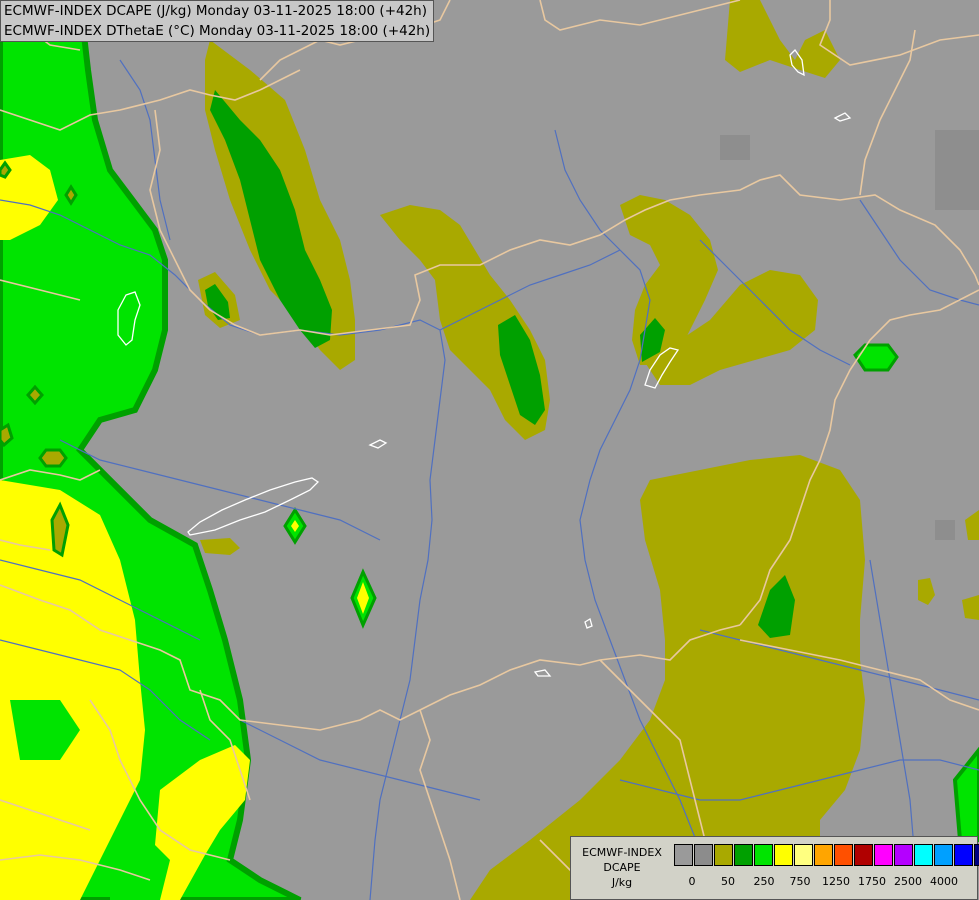 Image resolution: width=979 pixels, height=900 pixels. What do you see at coordinates (944, 881) in the screenshot?
I see `legend-tick-label: 4000` at bounding box center [944, 881].